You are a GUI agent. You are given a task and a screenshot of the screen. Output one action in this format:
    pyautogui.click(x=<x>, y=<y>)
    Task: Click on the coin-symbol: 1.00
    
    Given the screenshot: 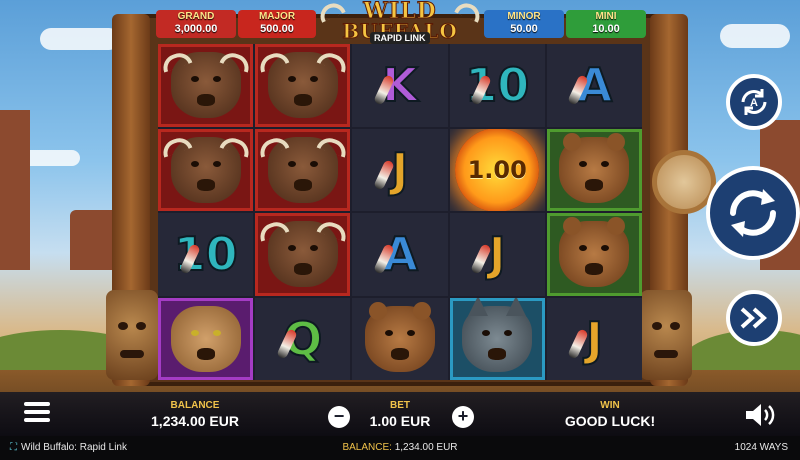 What is the action you would take?
    pyautogui.click(x=497, y=169)
    